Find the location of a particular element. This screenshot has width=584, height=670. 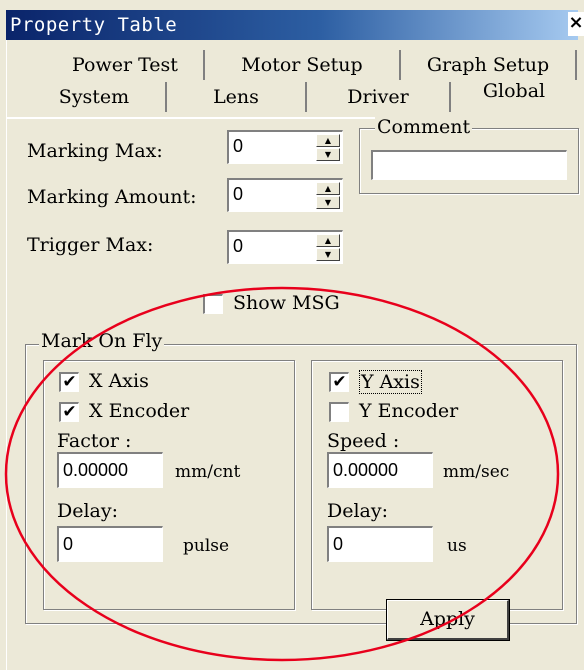

factor-unit: mm/cnt is located at coordinates (208, 472).